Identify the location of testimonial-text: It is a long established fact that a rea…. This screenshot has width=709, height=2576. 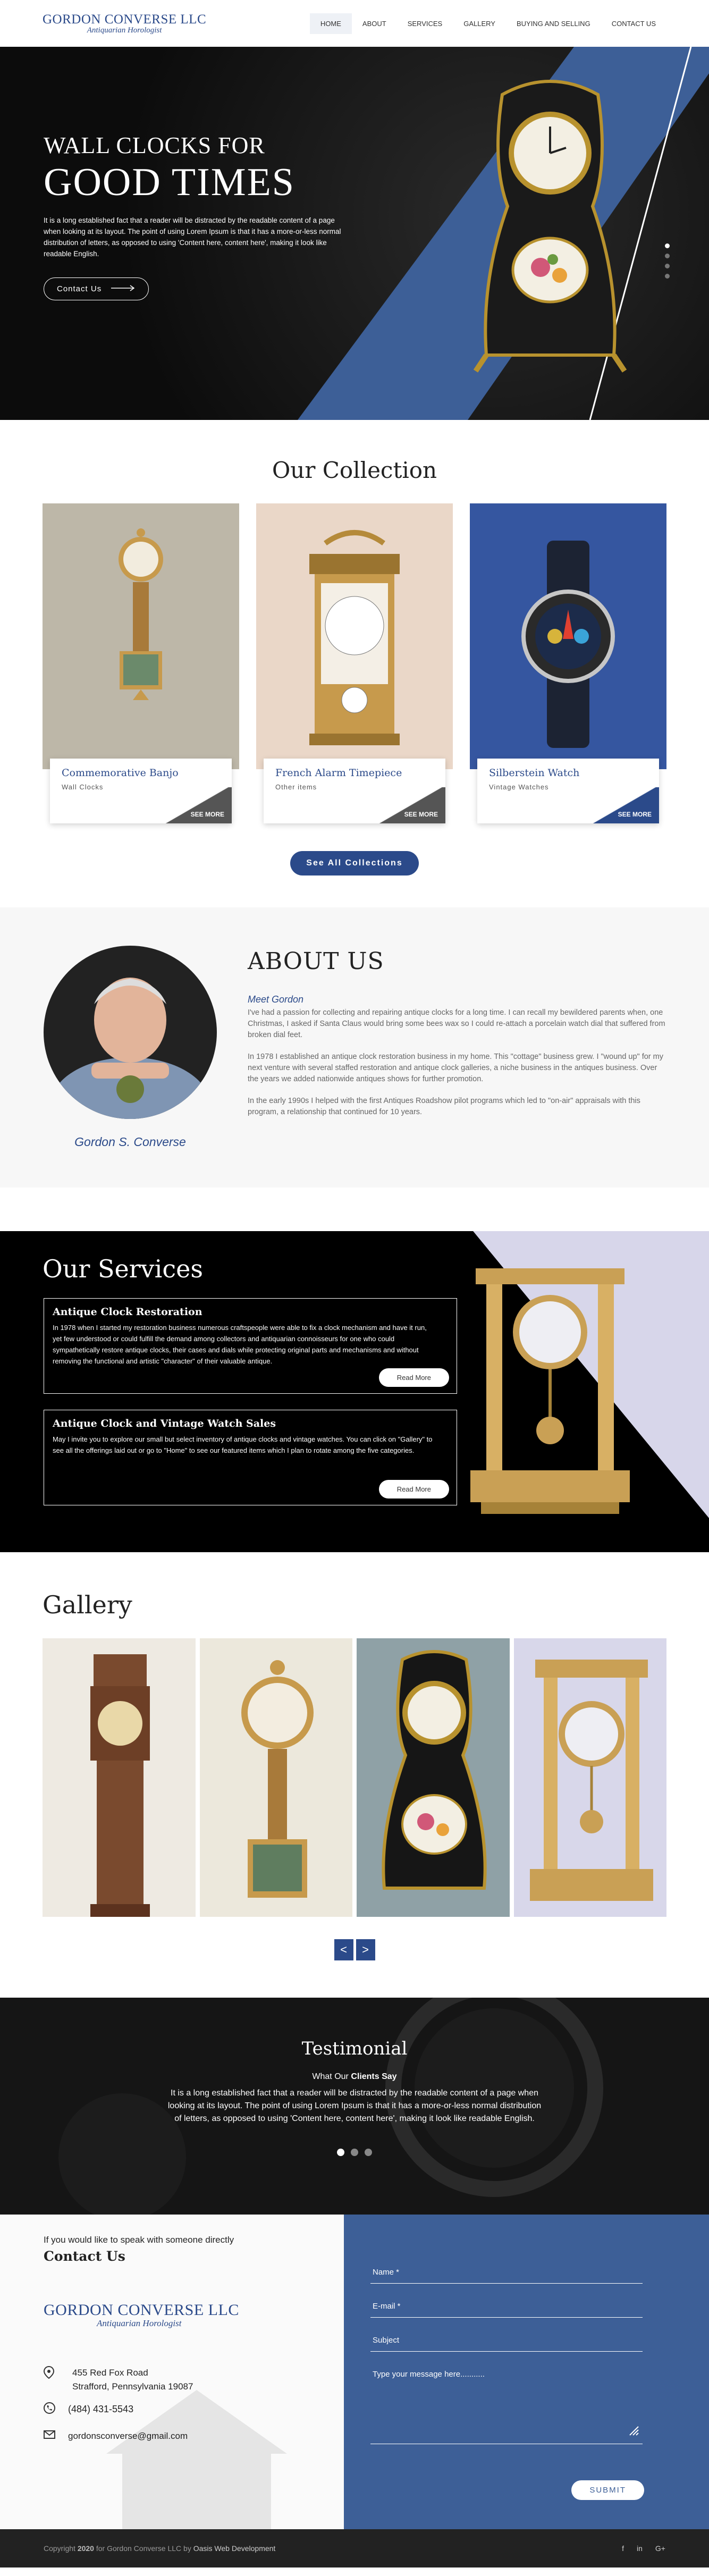
(354, 2106).